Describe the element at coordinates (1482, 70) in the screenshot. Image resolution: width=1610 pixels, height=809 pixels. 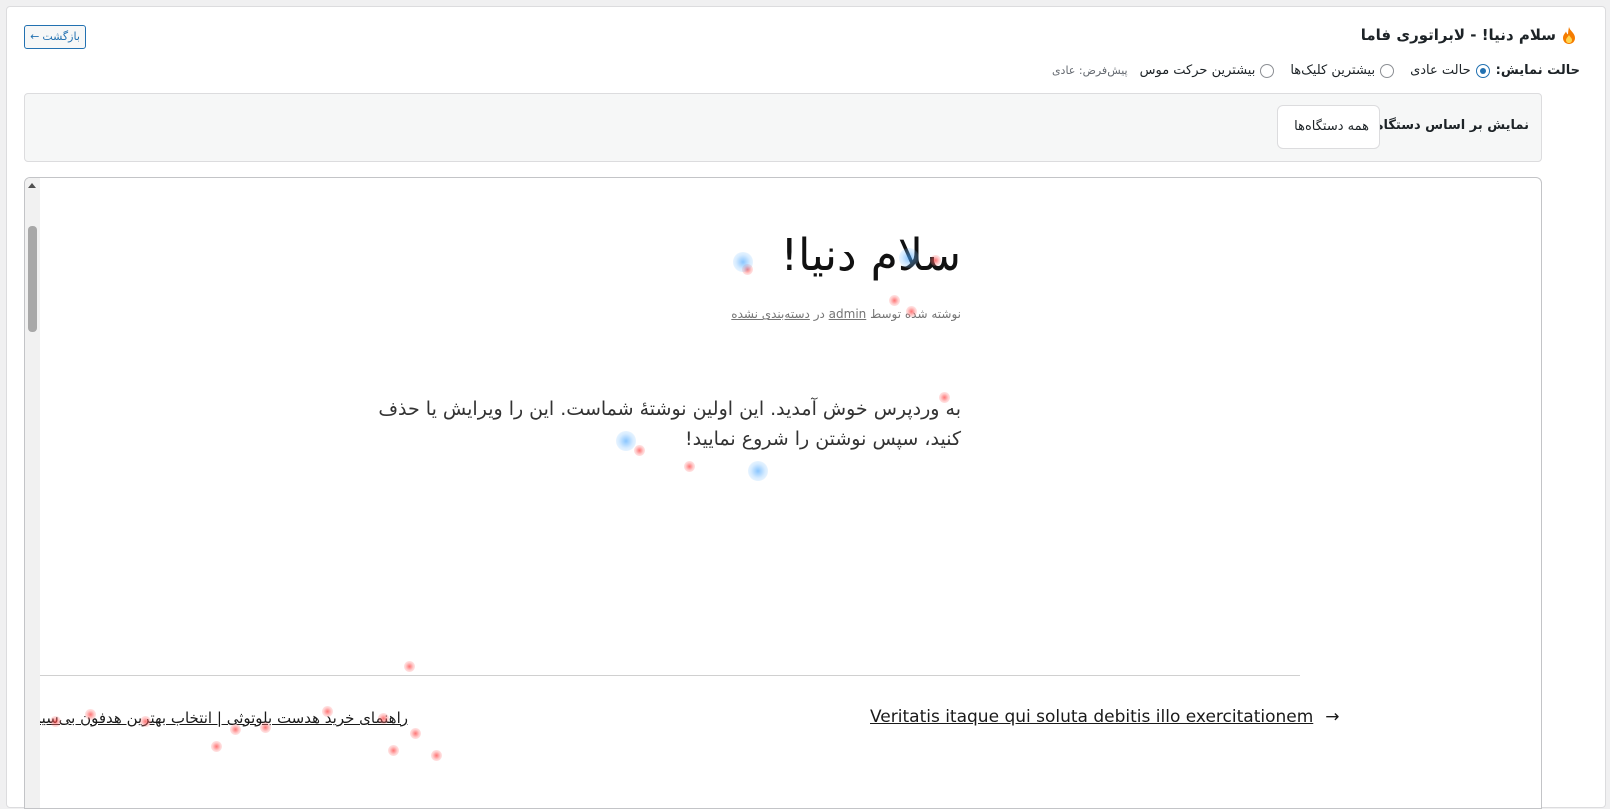
I see `radio-normal` at that location.